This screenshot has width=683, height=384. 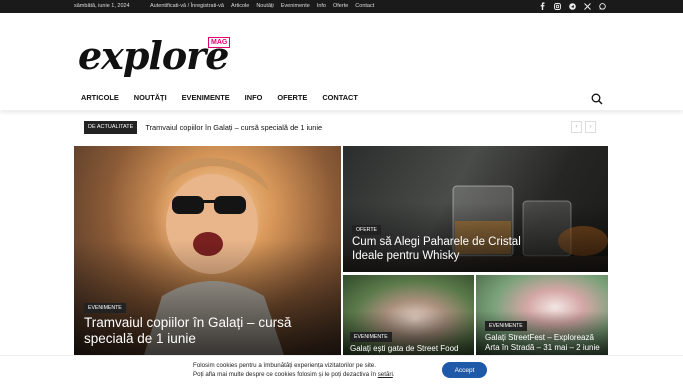 I want to click on top-link-noutati: Noutăți, so click(x=264, y=6).